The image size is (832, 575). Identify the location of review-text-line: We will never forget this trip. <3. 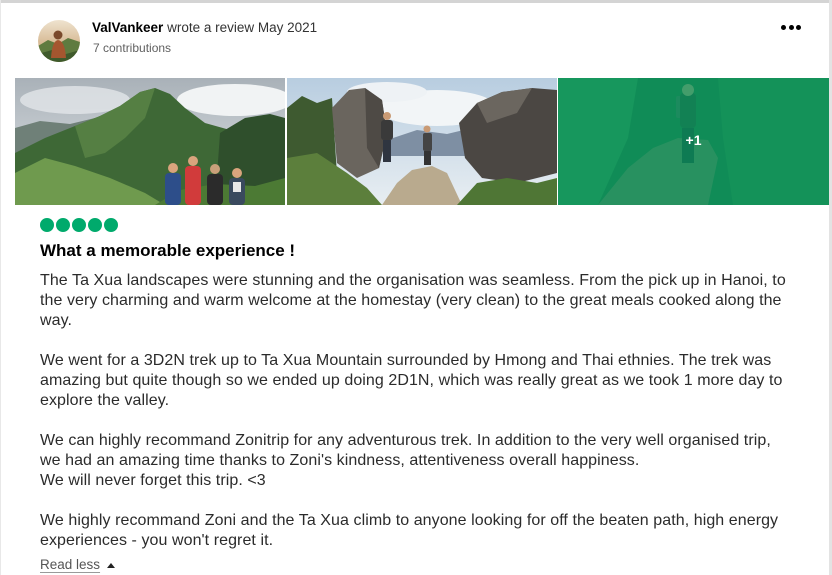
(153, 480).